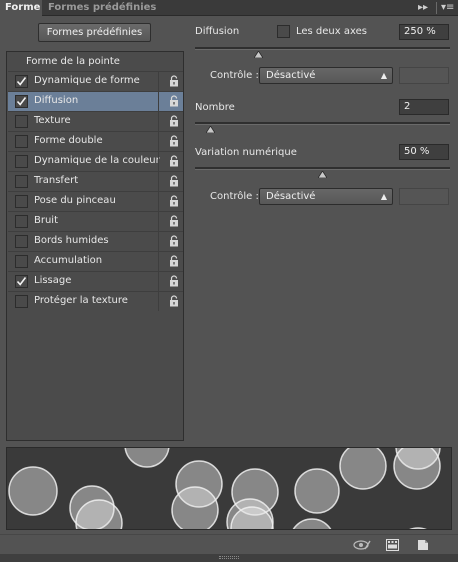  I want to click on panel-menu-icon: ▾≡, so click(447, 8).